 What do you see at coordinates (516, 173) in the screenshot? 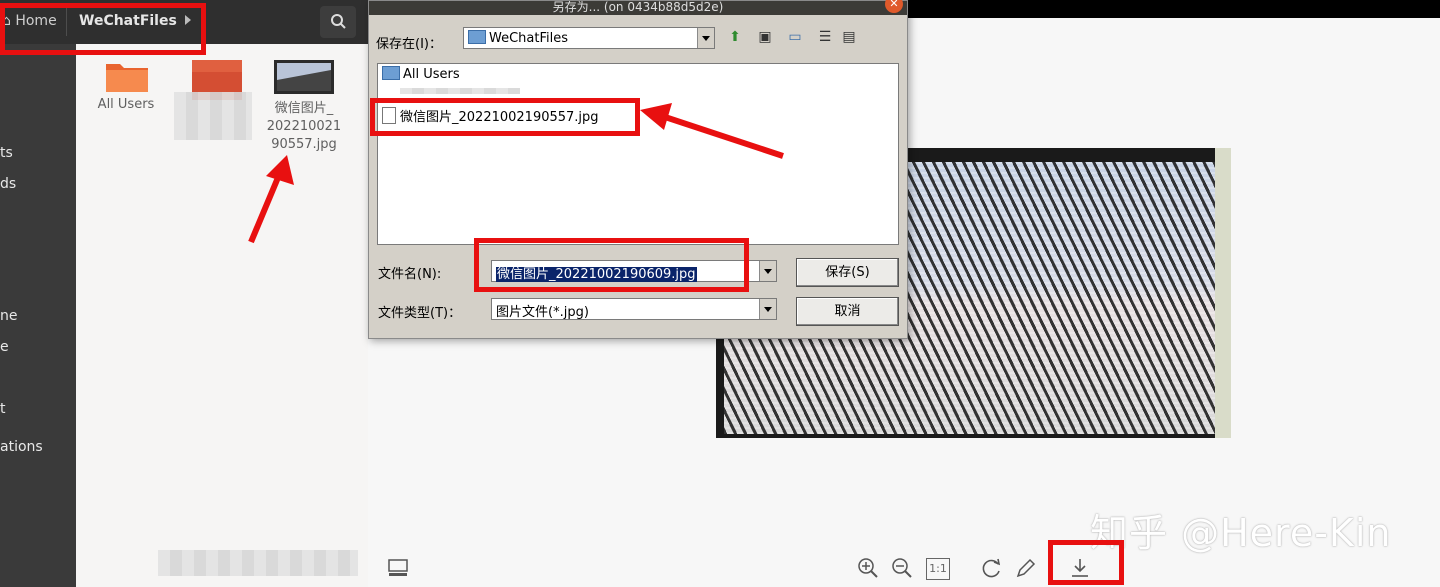
I see `annotation-arrows` at bounding box center [516, 173].